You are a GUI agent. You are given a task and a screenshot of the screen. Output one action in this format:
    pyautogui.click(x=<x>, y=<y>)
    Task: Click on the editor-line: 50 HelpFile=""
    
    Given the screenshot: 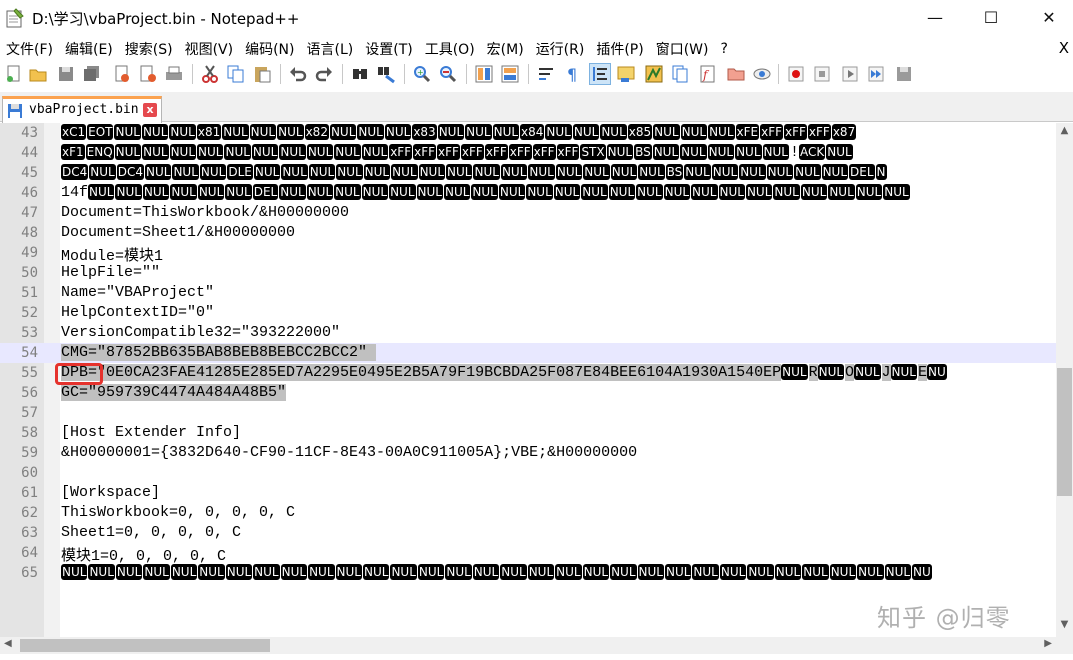 What is the action you would take?
    pyautogui.click(x=528, y=273)
    